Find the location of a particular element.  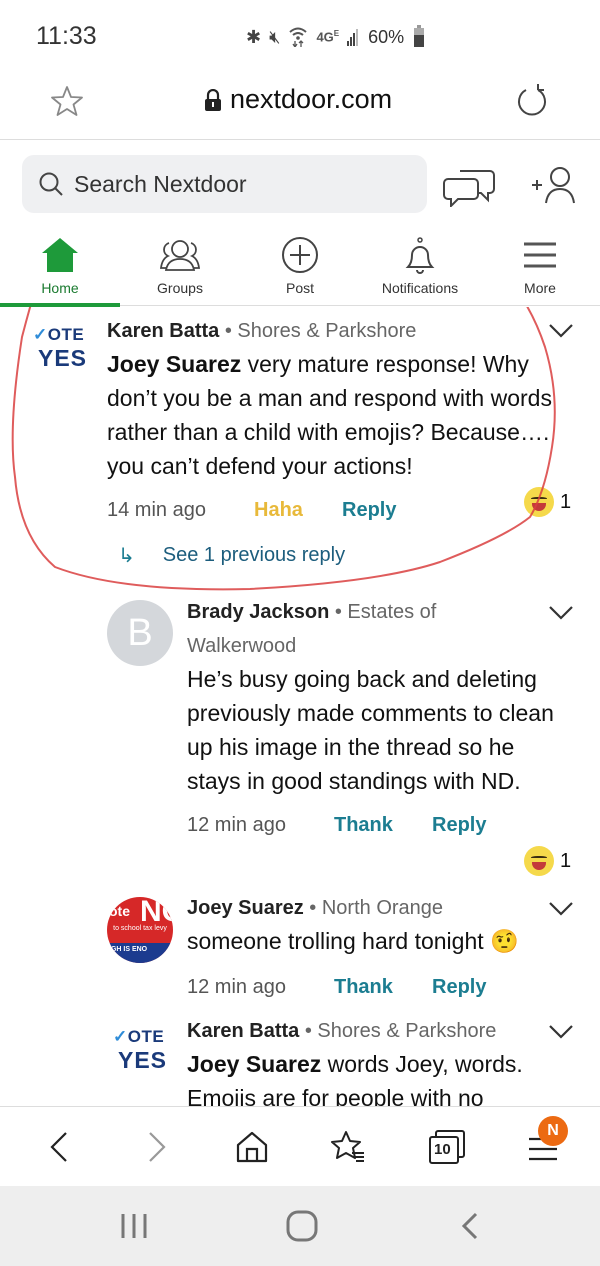

comment-actions: 12 min ago Thank Reply is located at coordinates (336, 825).